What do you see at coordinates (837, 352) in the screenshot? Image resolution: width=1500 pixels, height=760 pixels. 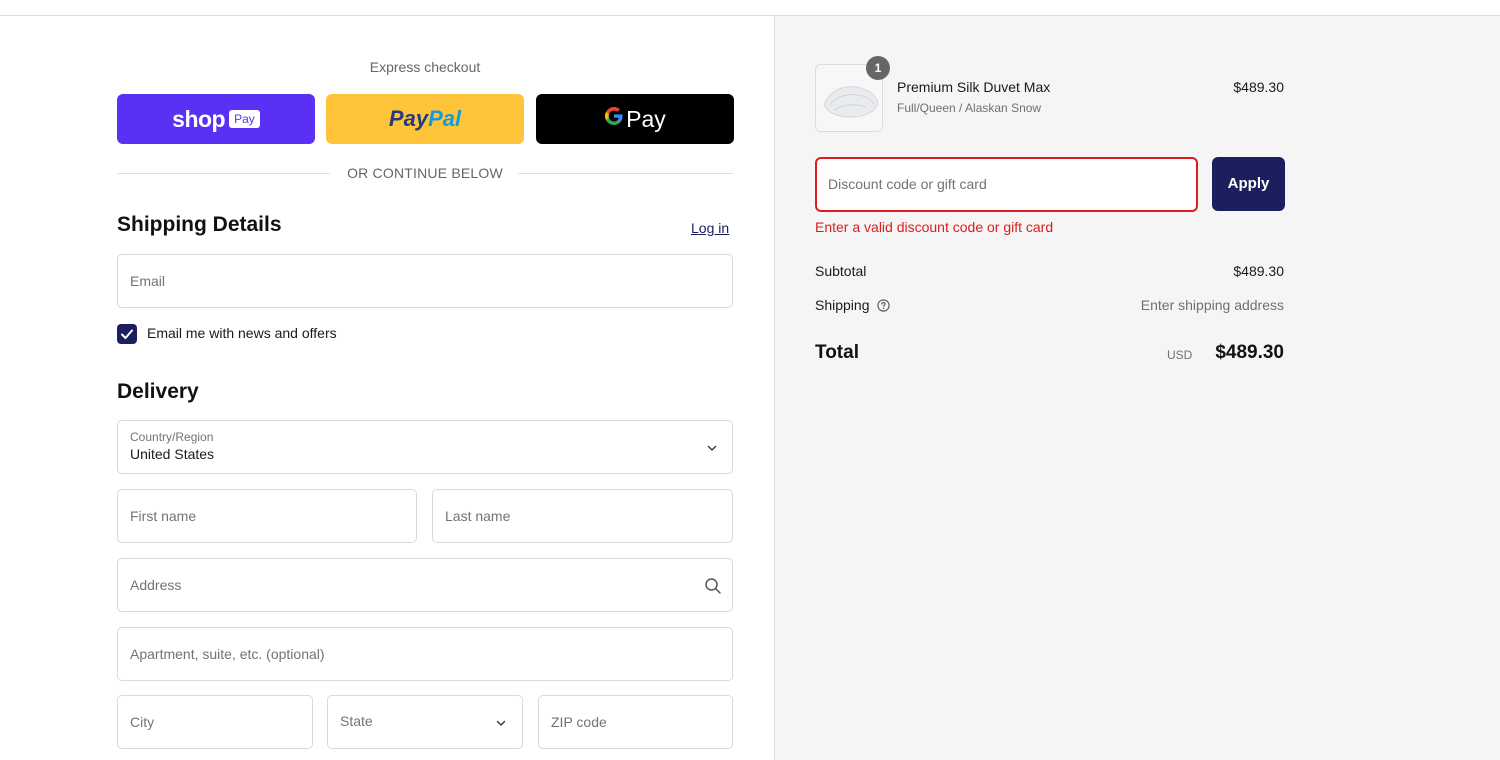 I see `total-label: Total` at bounding box center [837, 352].